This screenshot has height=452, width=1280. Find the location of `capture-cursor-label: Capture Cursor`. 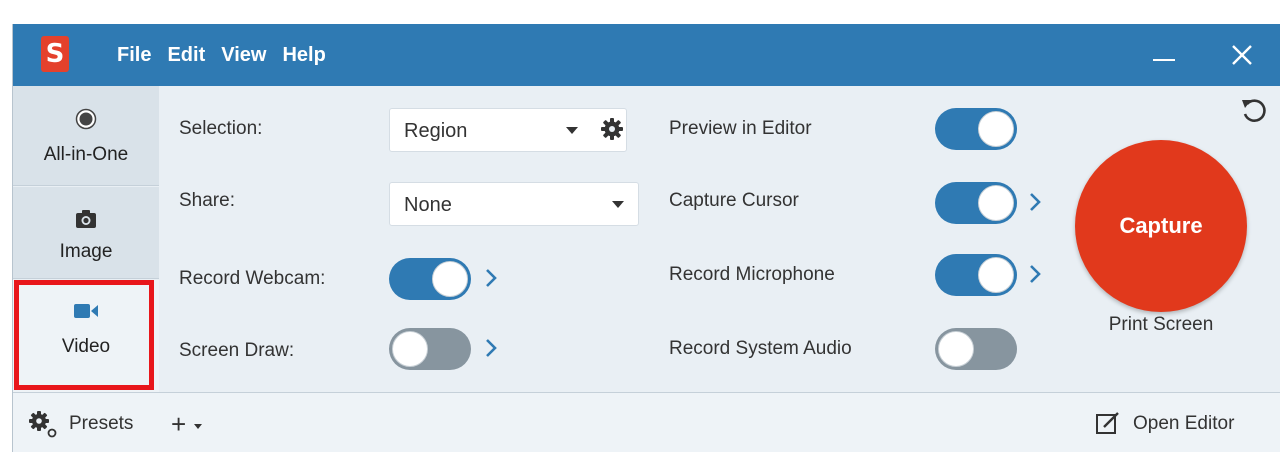

capture-cursor-label: Capture Cursor is located at coordinates (734, 200).